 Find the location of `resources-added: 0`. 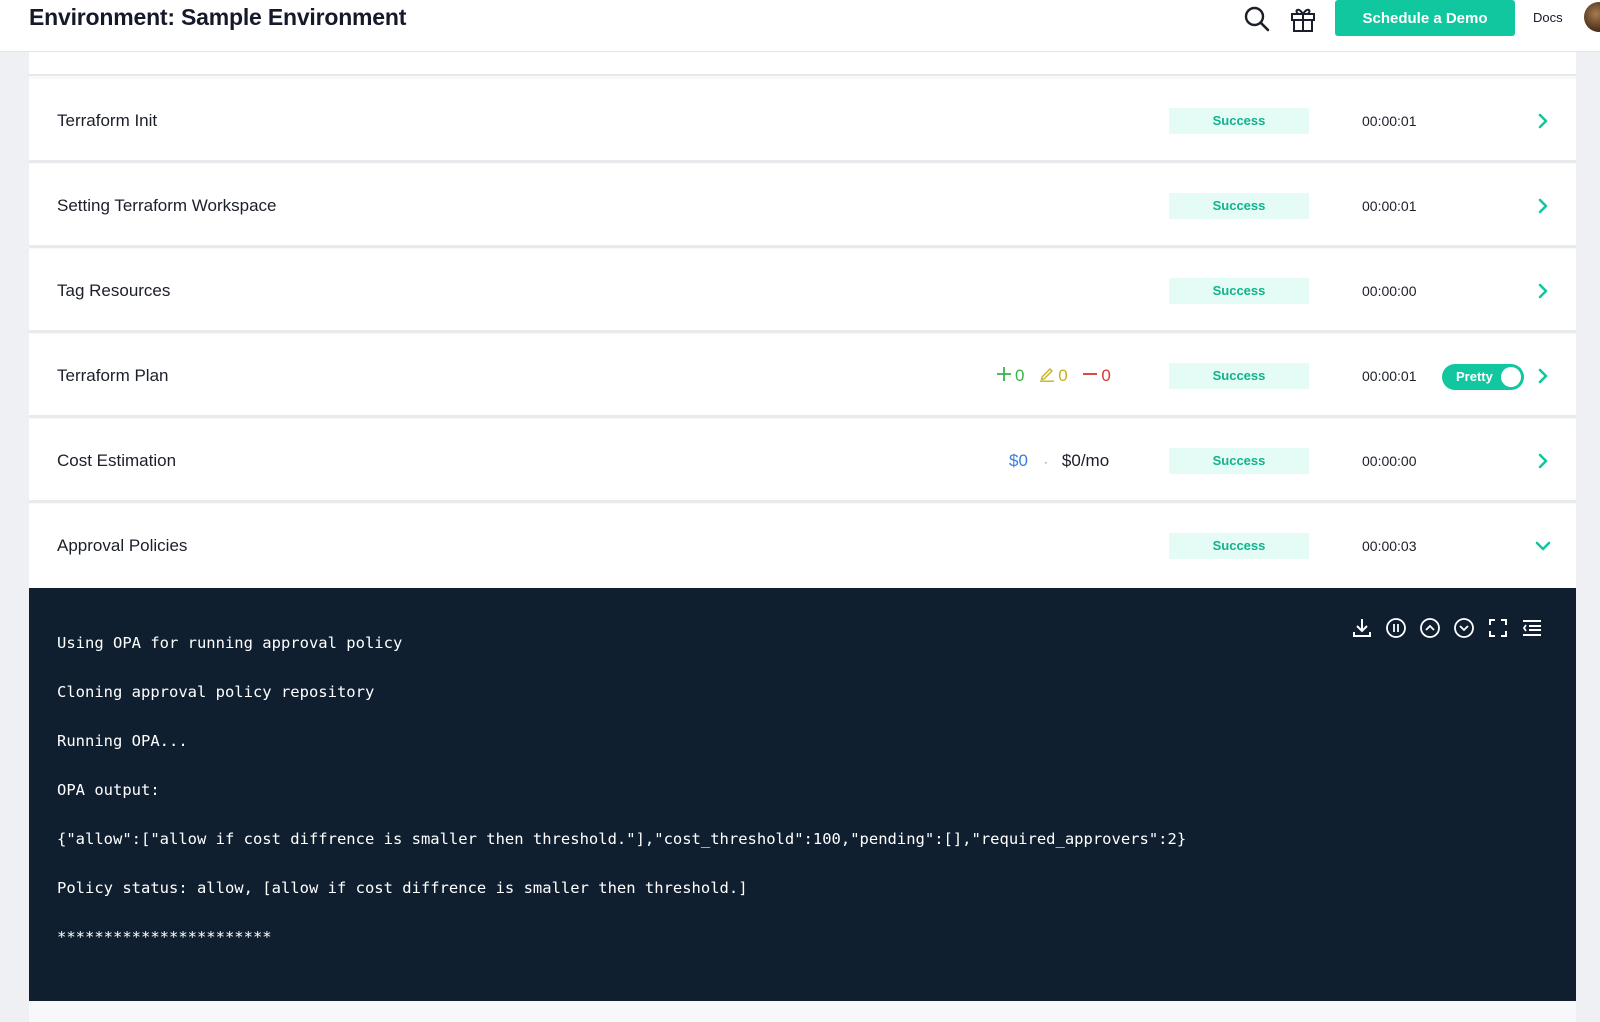

resources-added: 0 is located at coordinates (1010, 376).